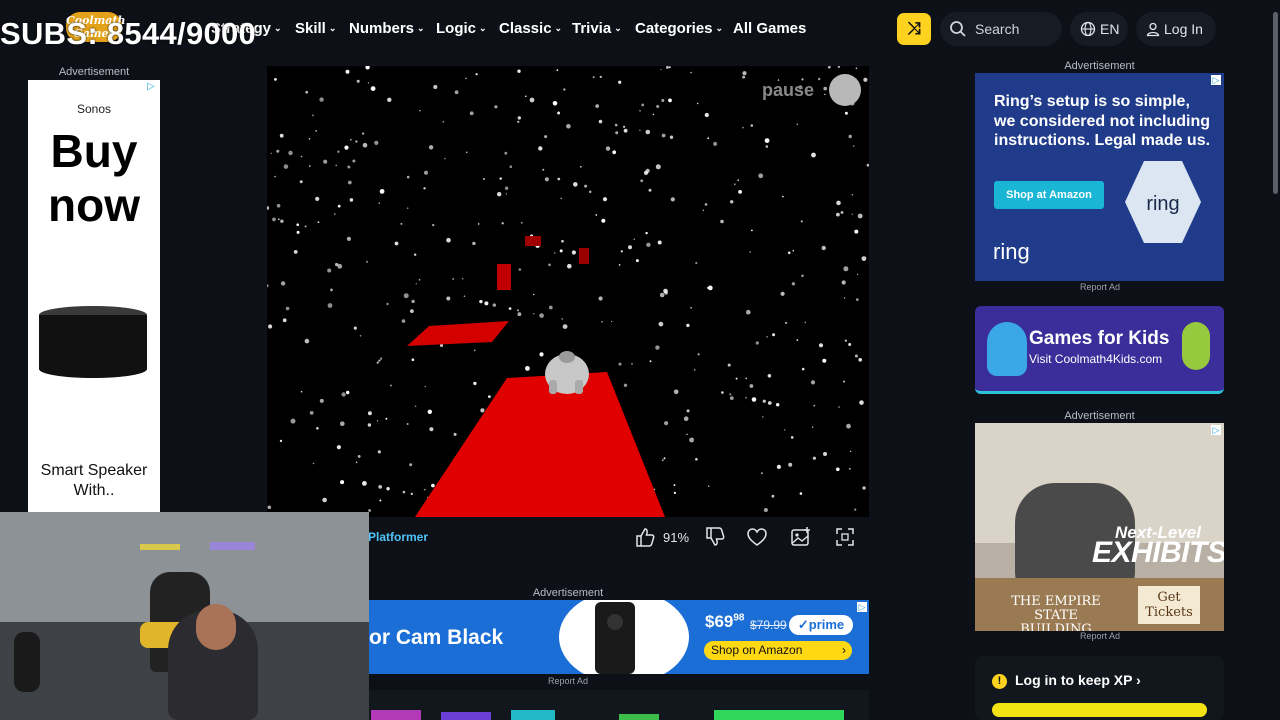 The image size is (1280, 720). I want to click on login-xp-card: ! Log in to keep XP ›, so click(1099, 688).